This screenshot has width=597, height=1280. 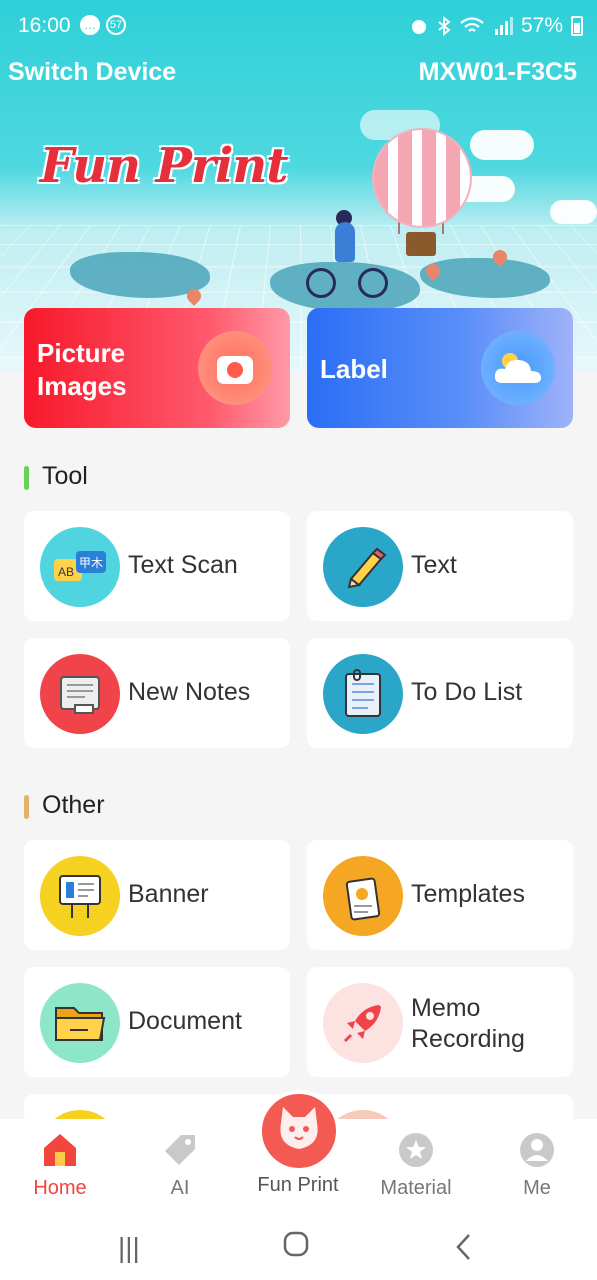 What do you see at coordinates (168, 894) in the screenshot?
I see `banner-label: Banner` at bounding box center [168, 894].